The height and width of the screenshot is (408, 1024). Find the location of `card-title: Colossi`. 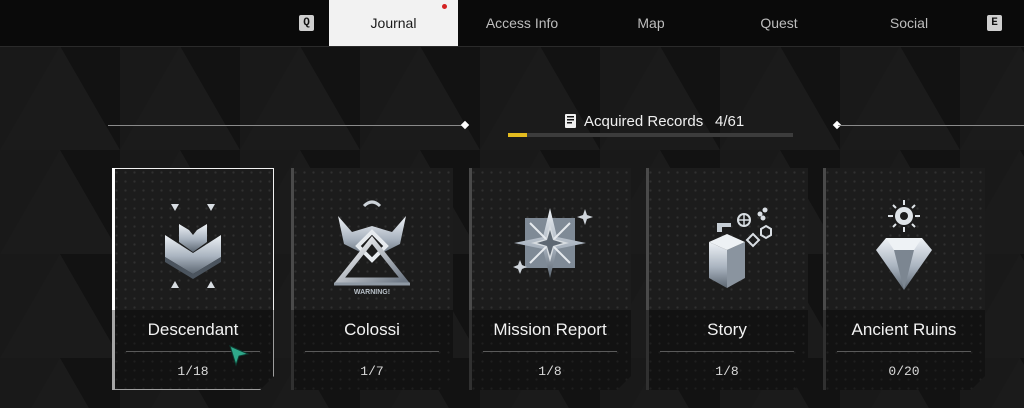

card-title: Colossi is located at coordinates (372, 329).